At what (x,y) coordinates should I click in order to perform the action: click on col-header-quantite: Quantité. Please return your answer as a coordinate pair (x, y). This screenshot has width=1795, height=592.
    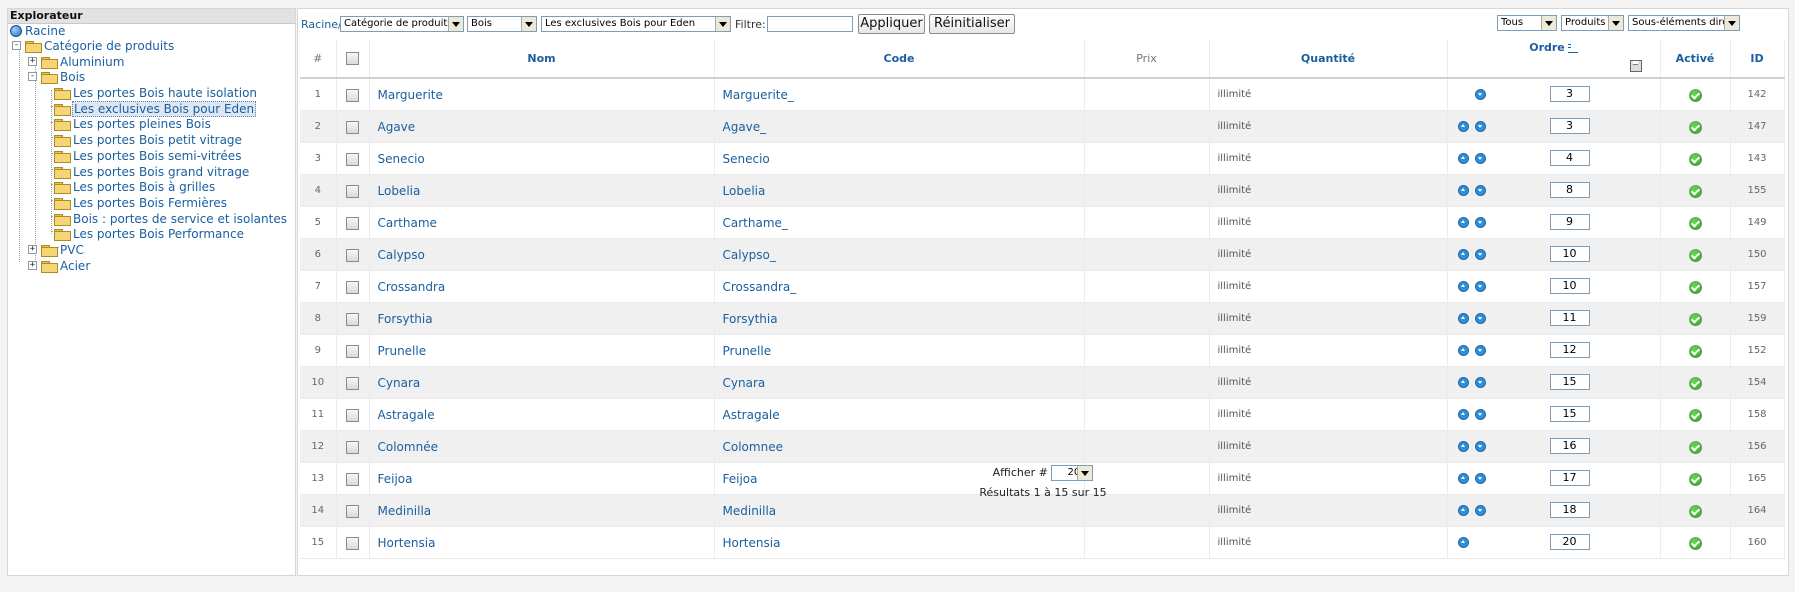
    Looking at the image, I should click on (1328, 59).